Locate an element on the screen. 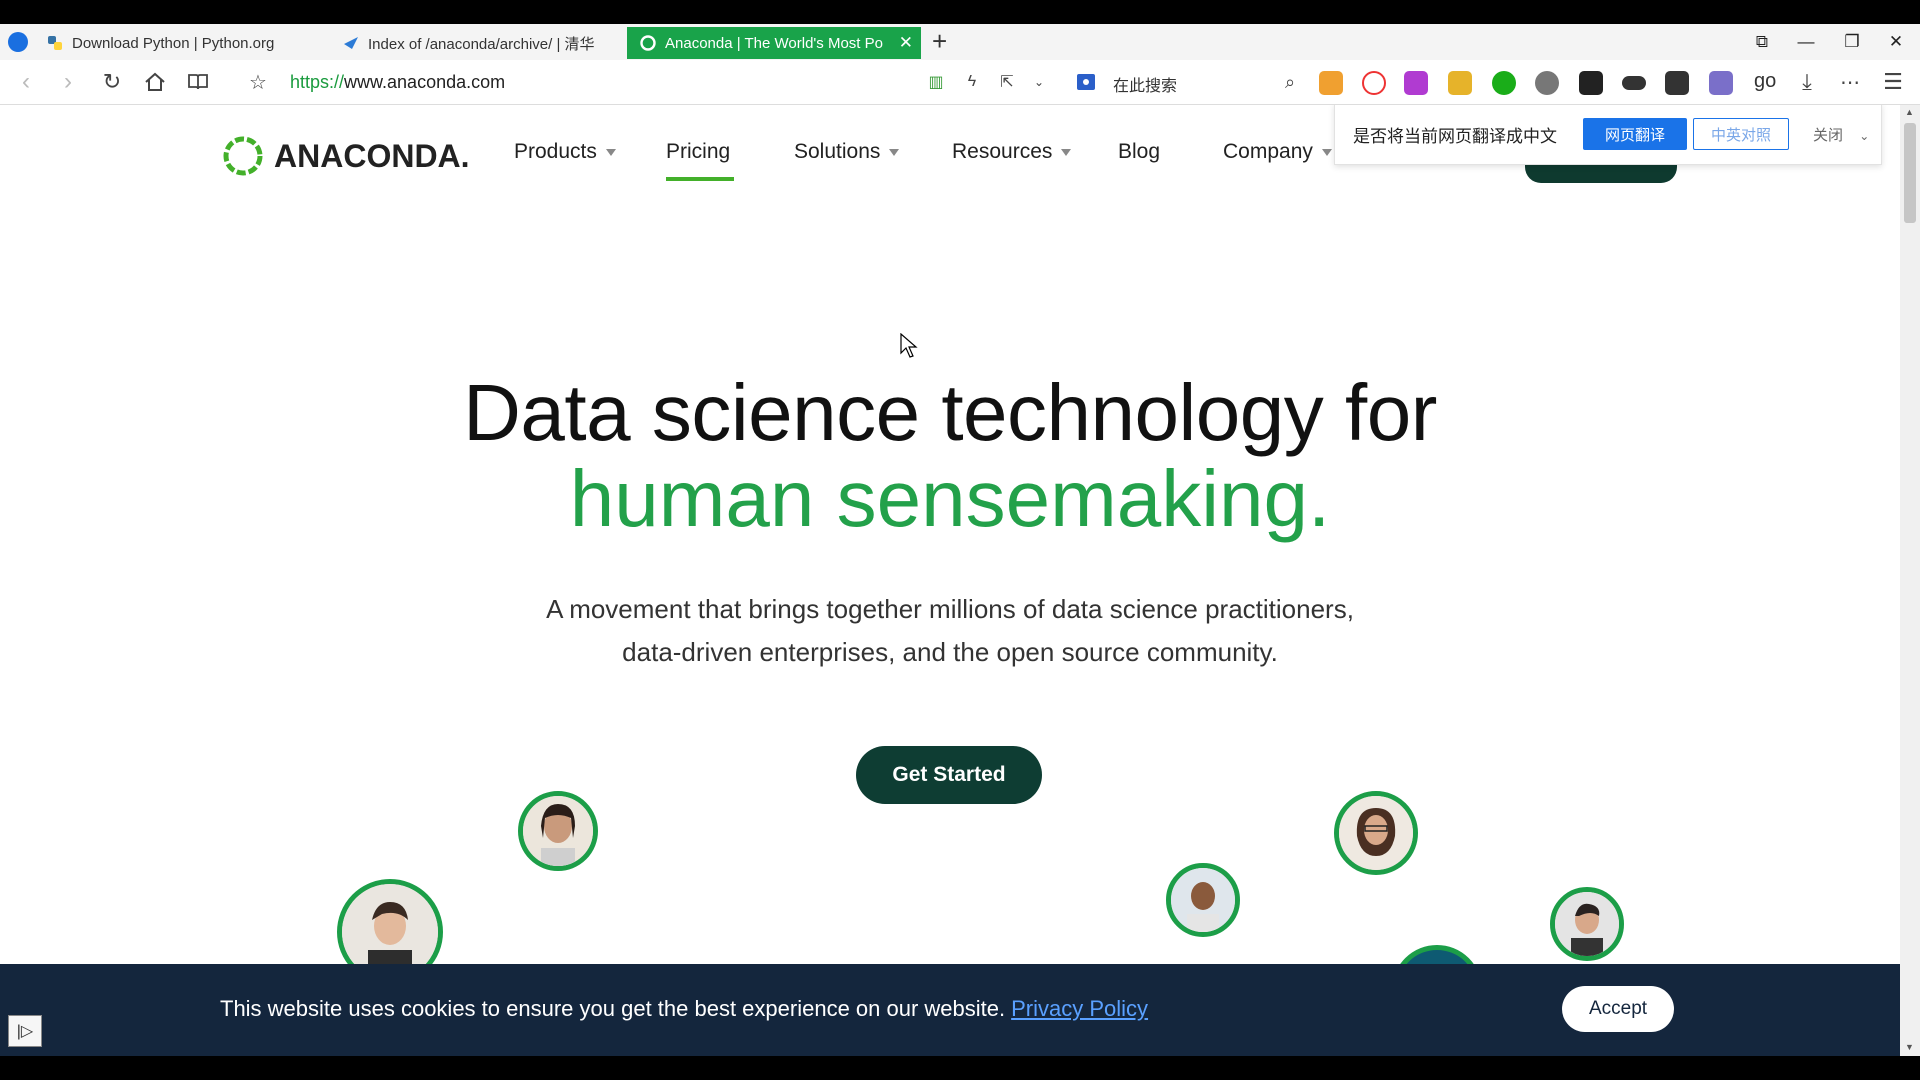  translate-prompt: 是否将当前网页翻译成中文 网页翻译 中英对照 关闭 ⌄ is located at coordinates (1608, 135).